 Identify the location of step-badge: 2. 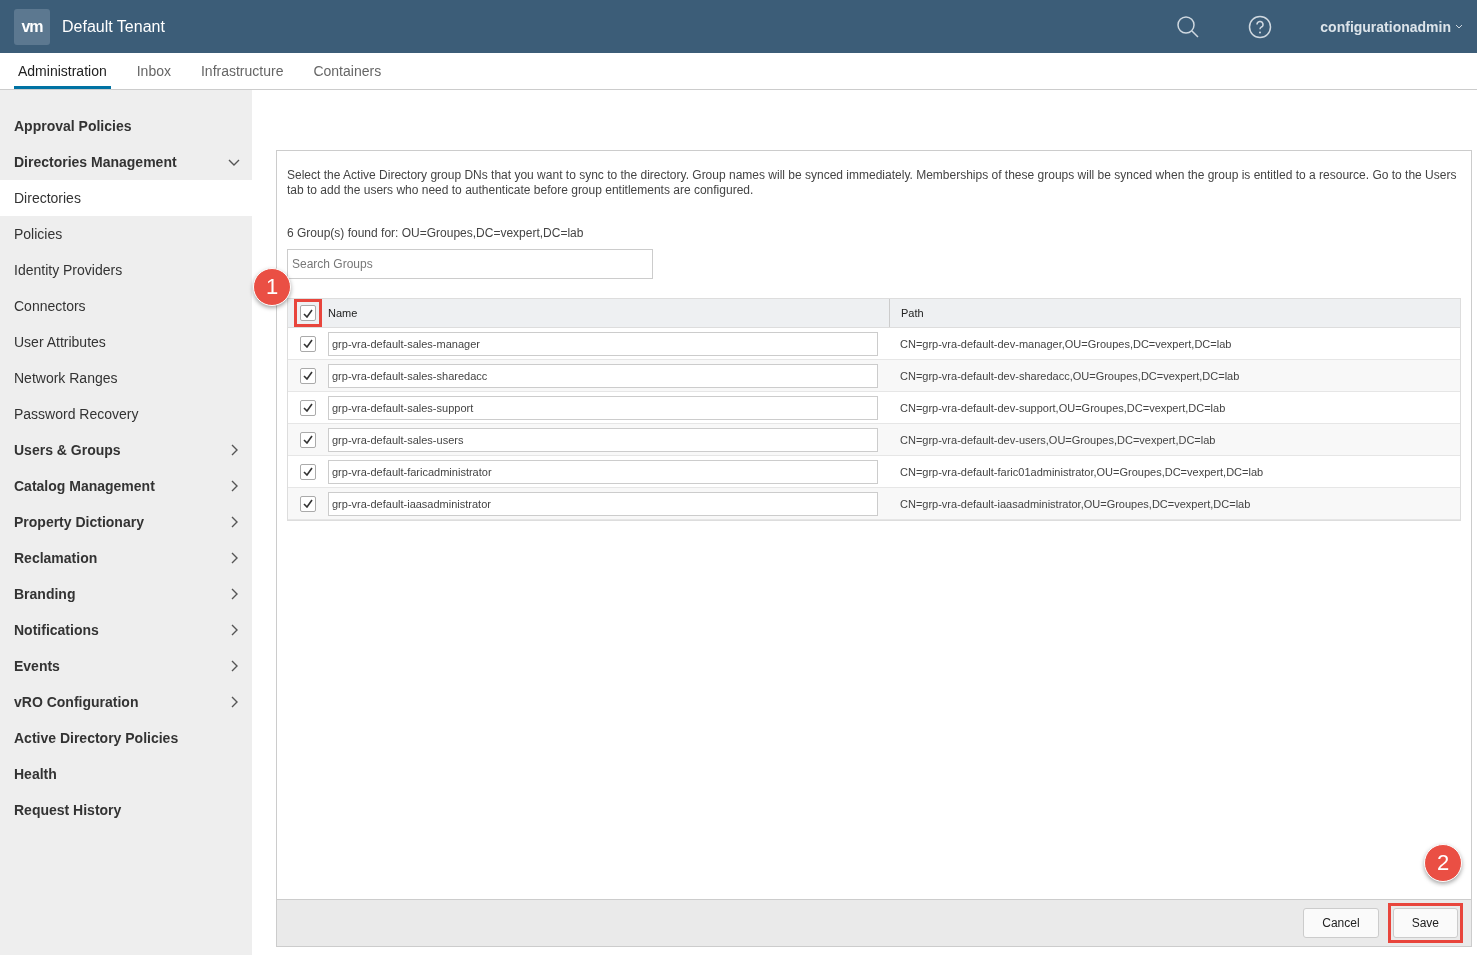
(1443, 863).